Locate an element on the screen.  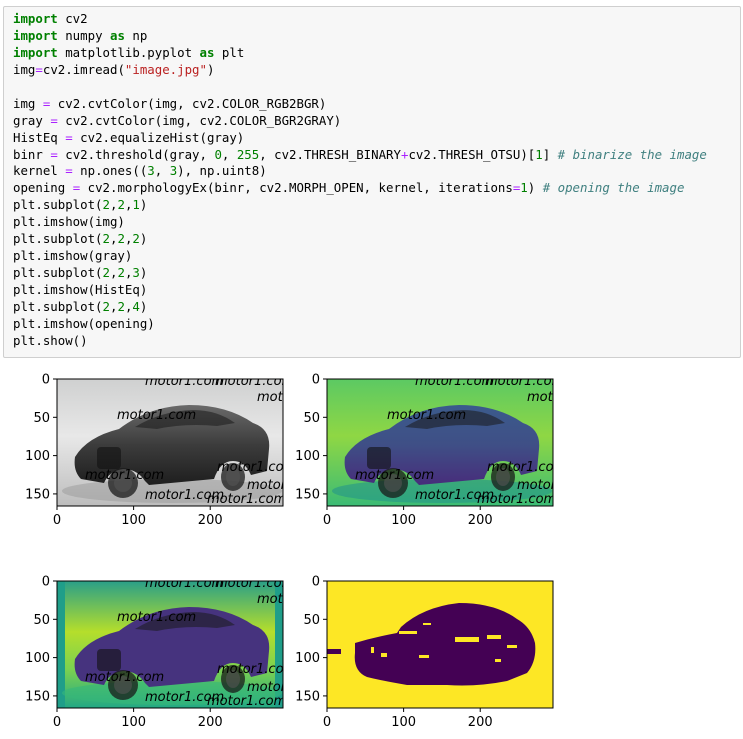
code-token: cv2.THRESH_OTSU)[ is located at coordinates (472, 154).